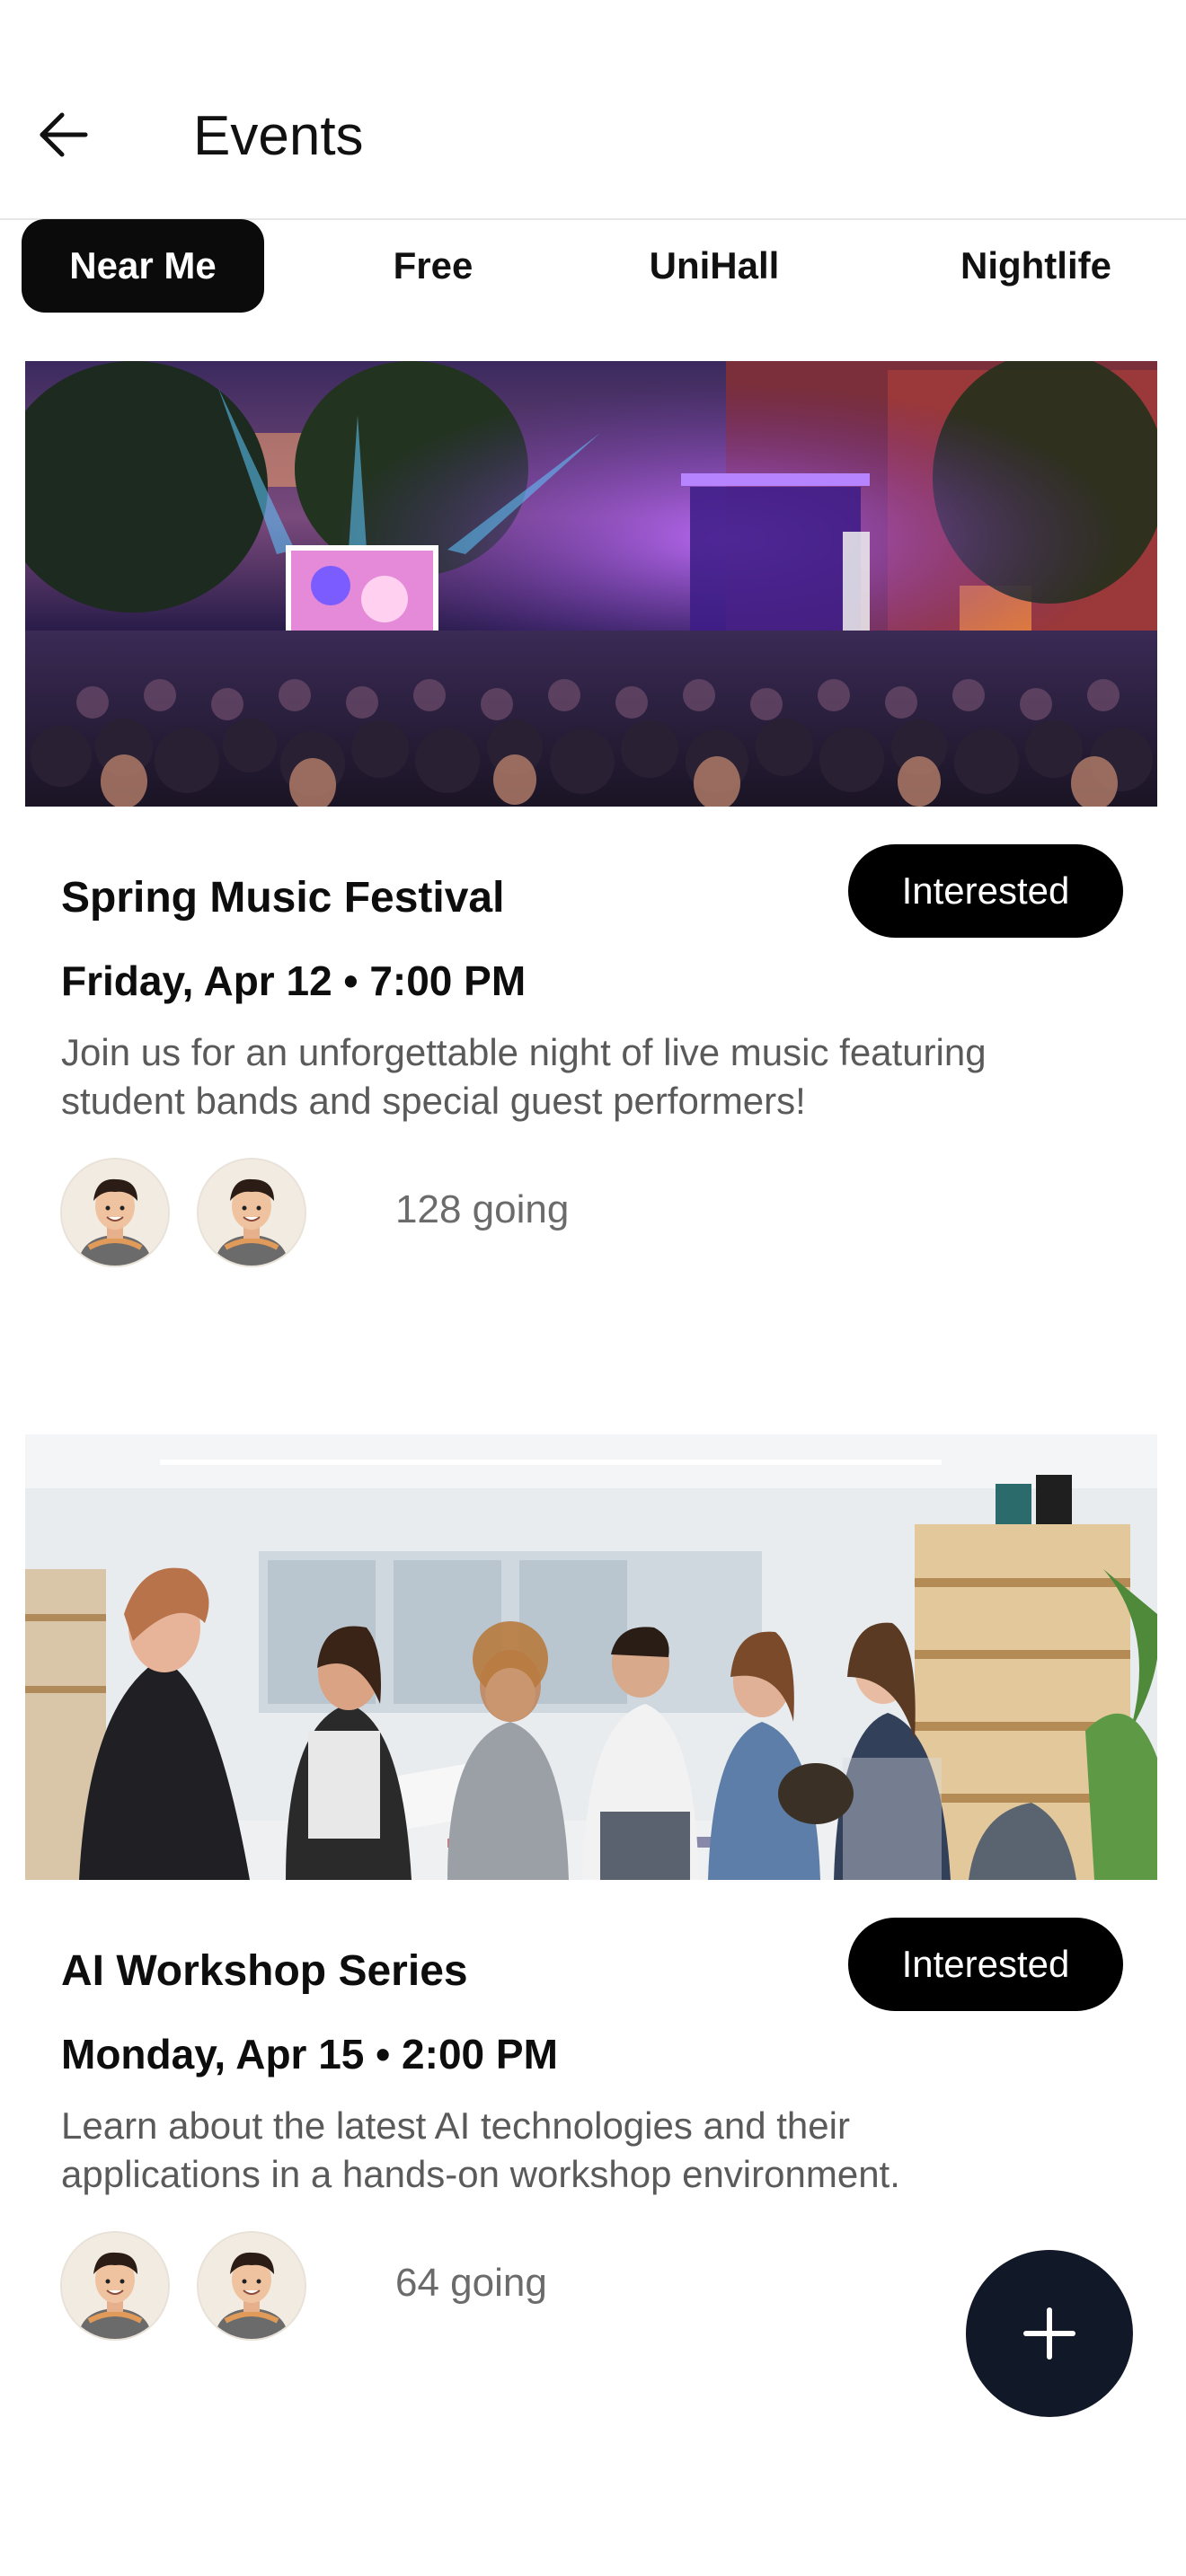 The height and width of the screenshot is (2576, 1186). I want to click on page-title: Events, so click(278, 136).